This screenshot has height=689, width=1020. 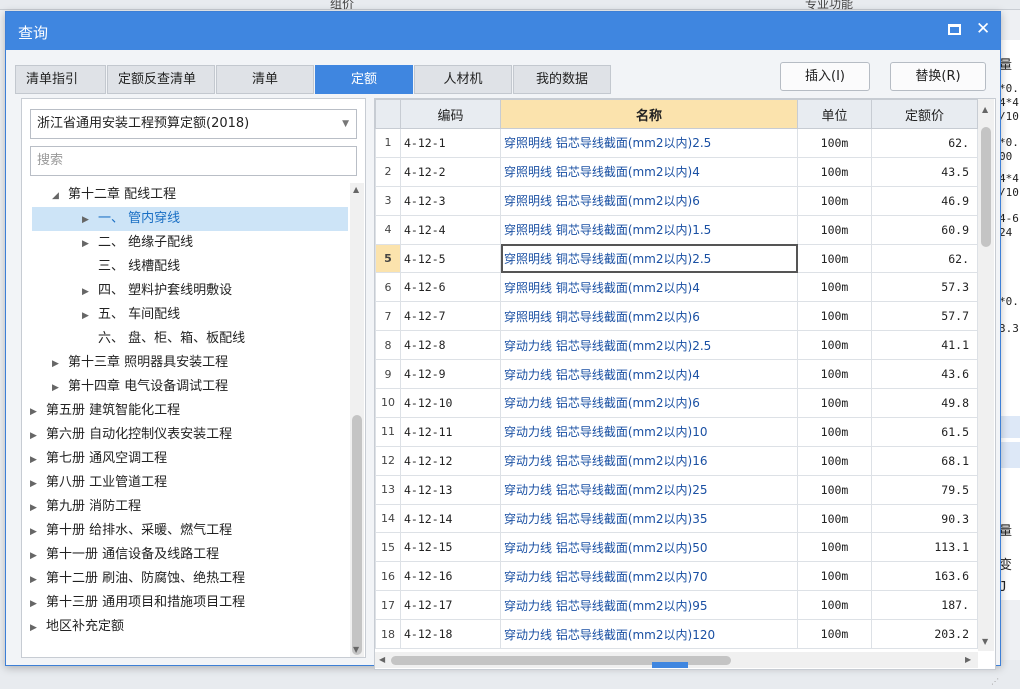 What do you see at coordinates (450, 547) in the screenshot?
I see `cell-code: 4-12-15` at bounding box center [450, 547].